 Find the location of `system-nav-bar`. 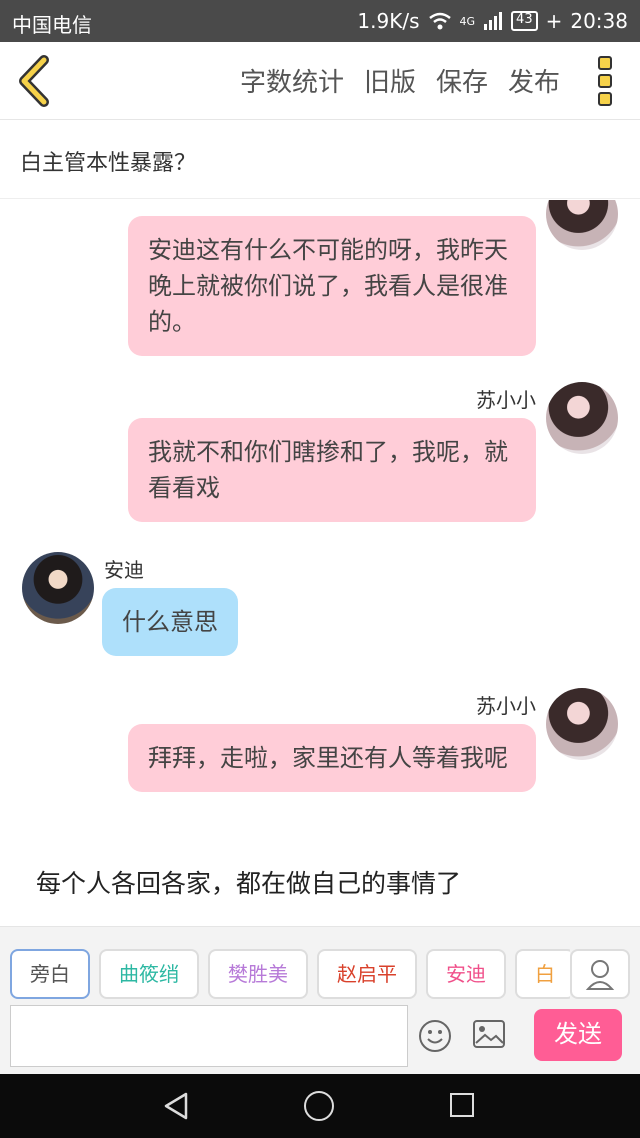

system-nav-bar is located at coordinates (320, 1106).